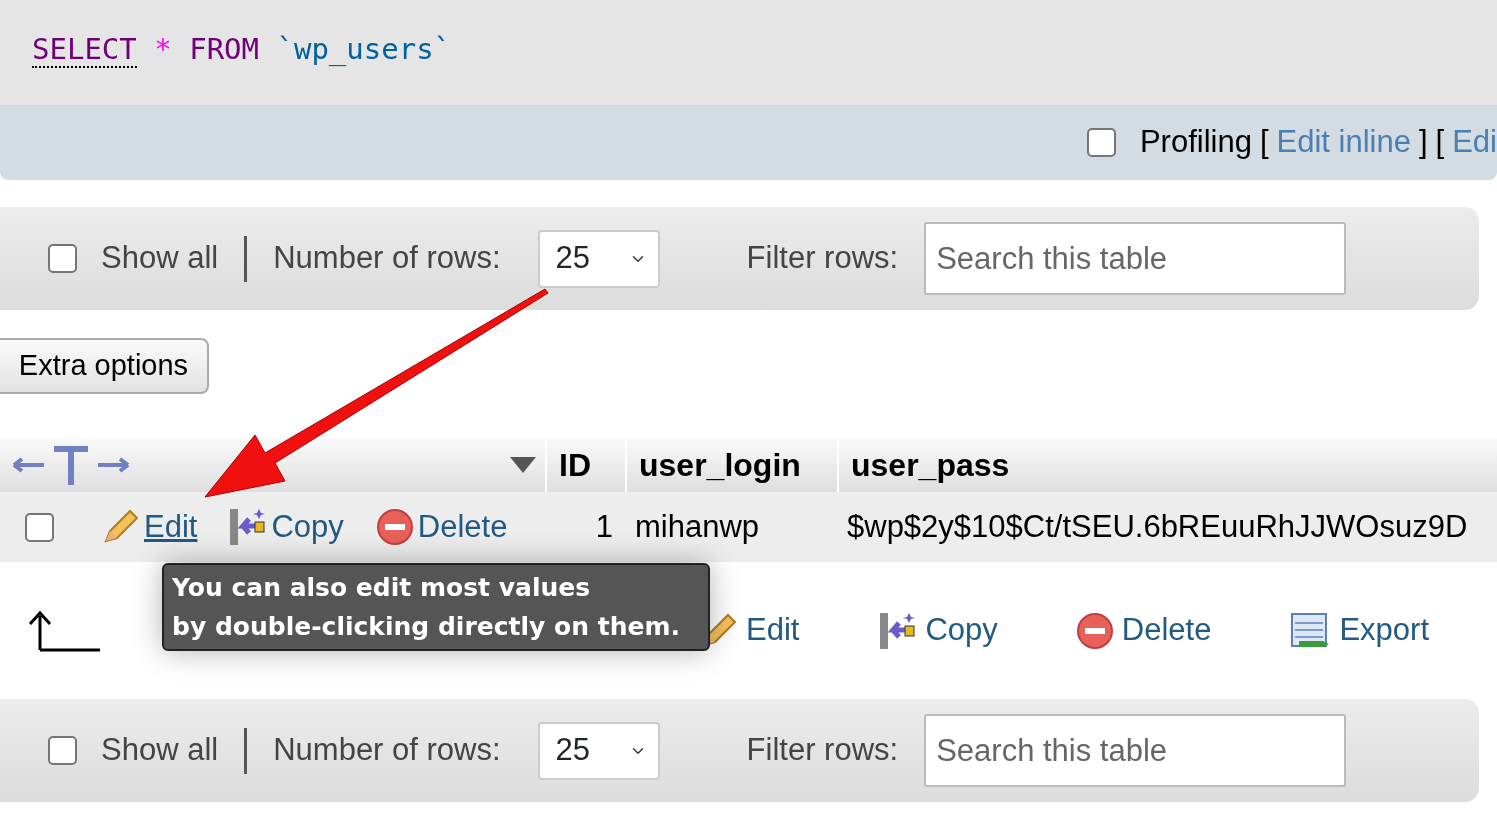 This screenshot has width=1497, height=827. Describe the element at coordinates (1157, 526) in the screenshot. I see `table-cell-text: $wp$2y$10$Ct/tSEU.6bREuuRhJJWOsuz9D` at that location.